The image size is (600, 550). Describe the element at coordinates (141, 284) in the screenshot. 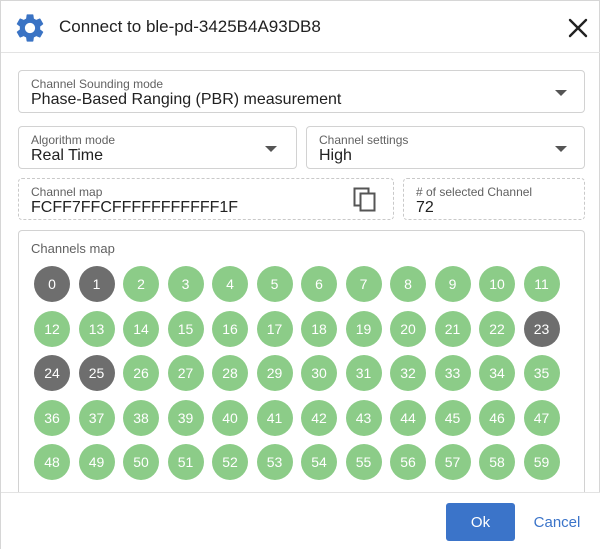

I see `channel-2: 2` at that location.